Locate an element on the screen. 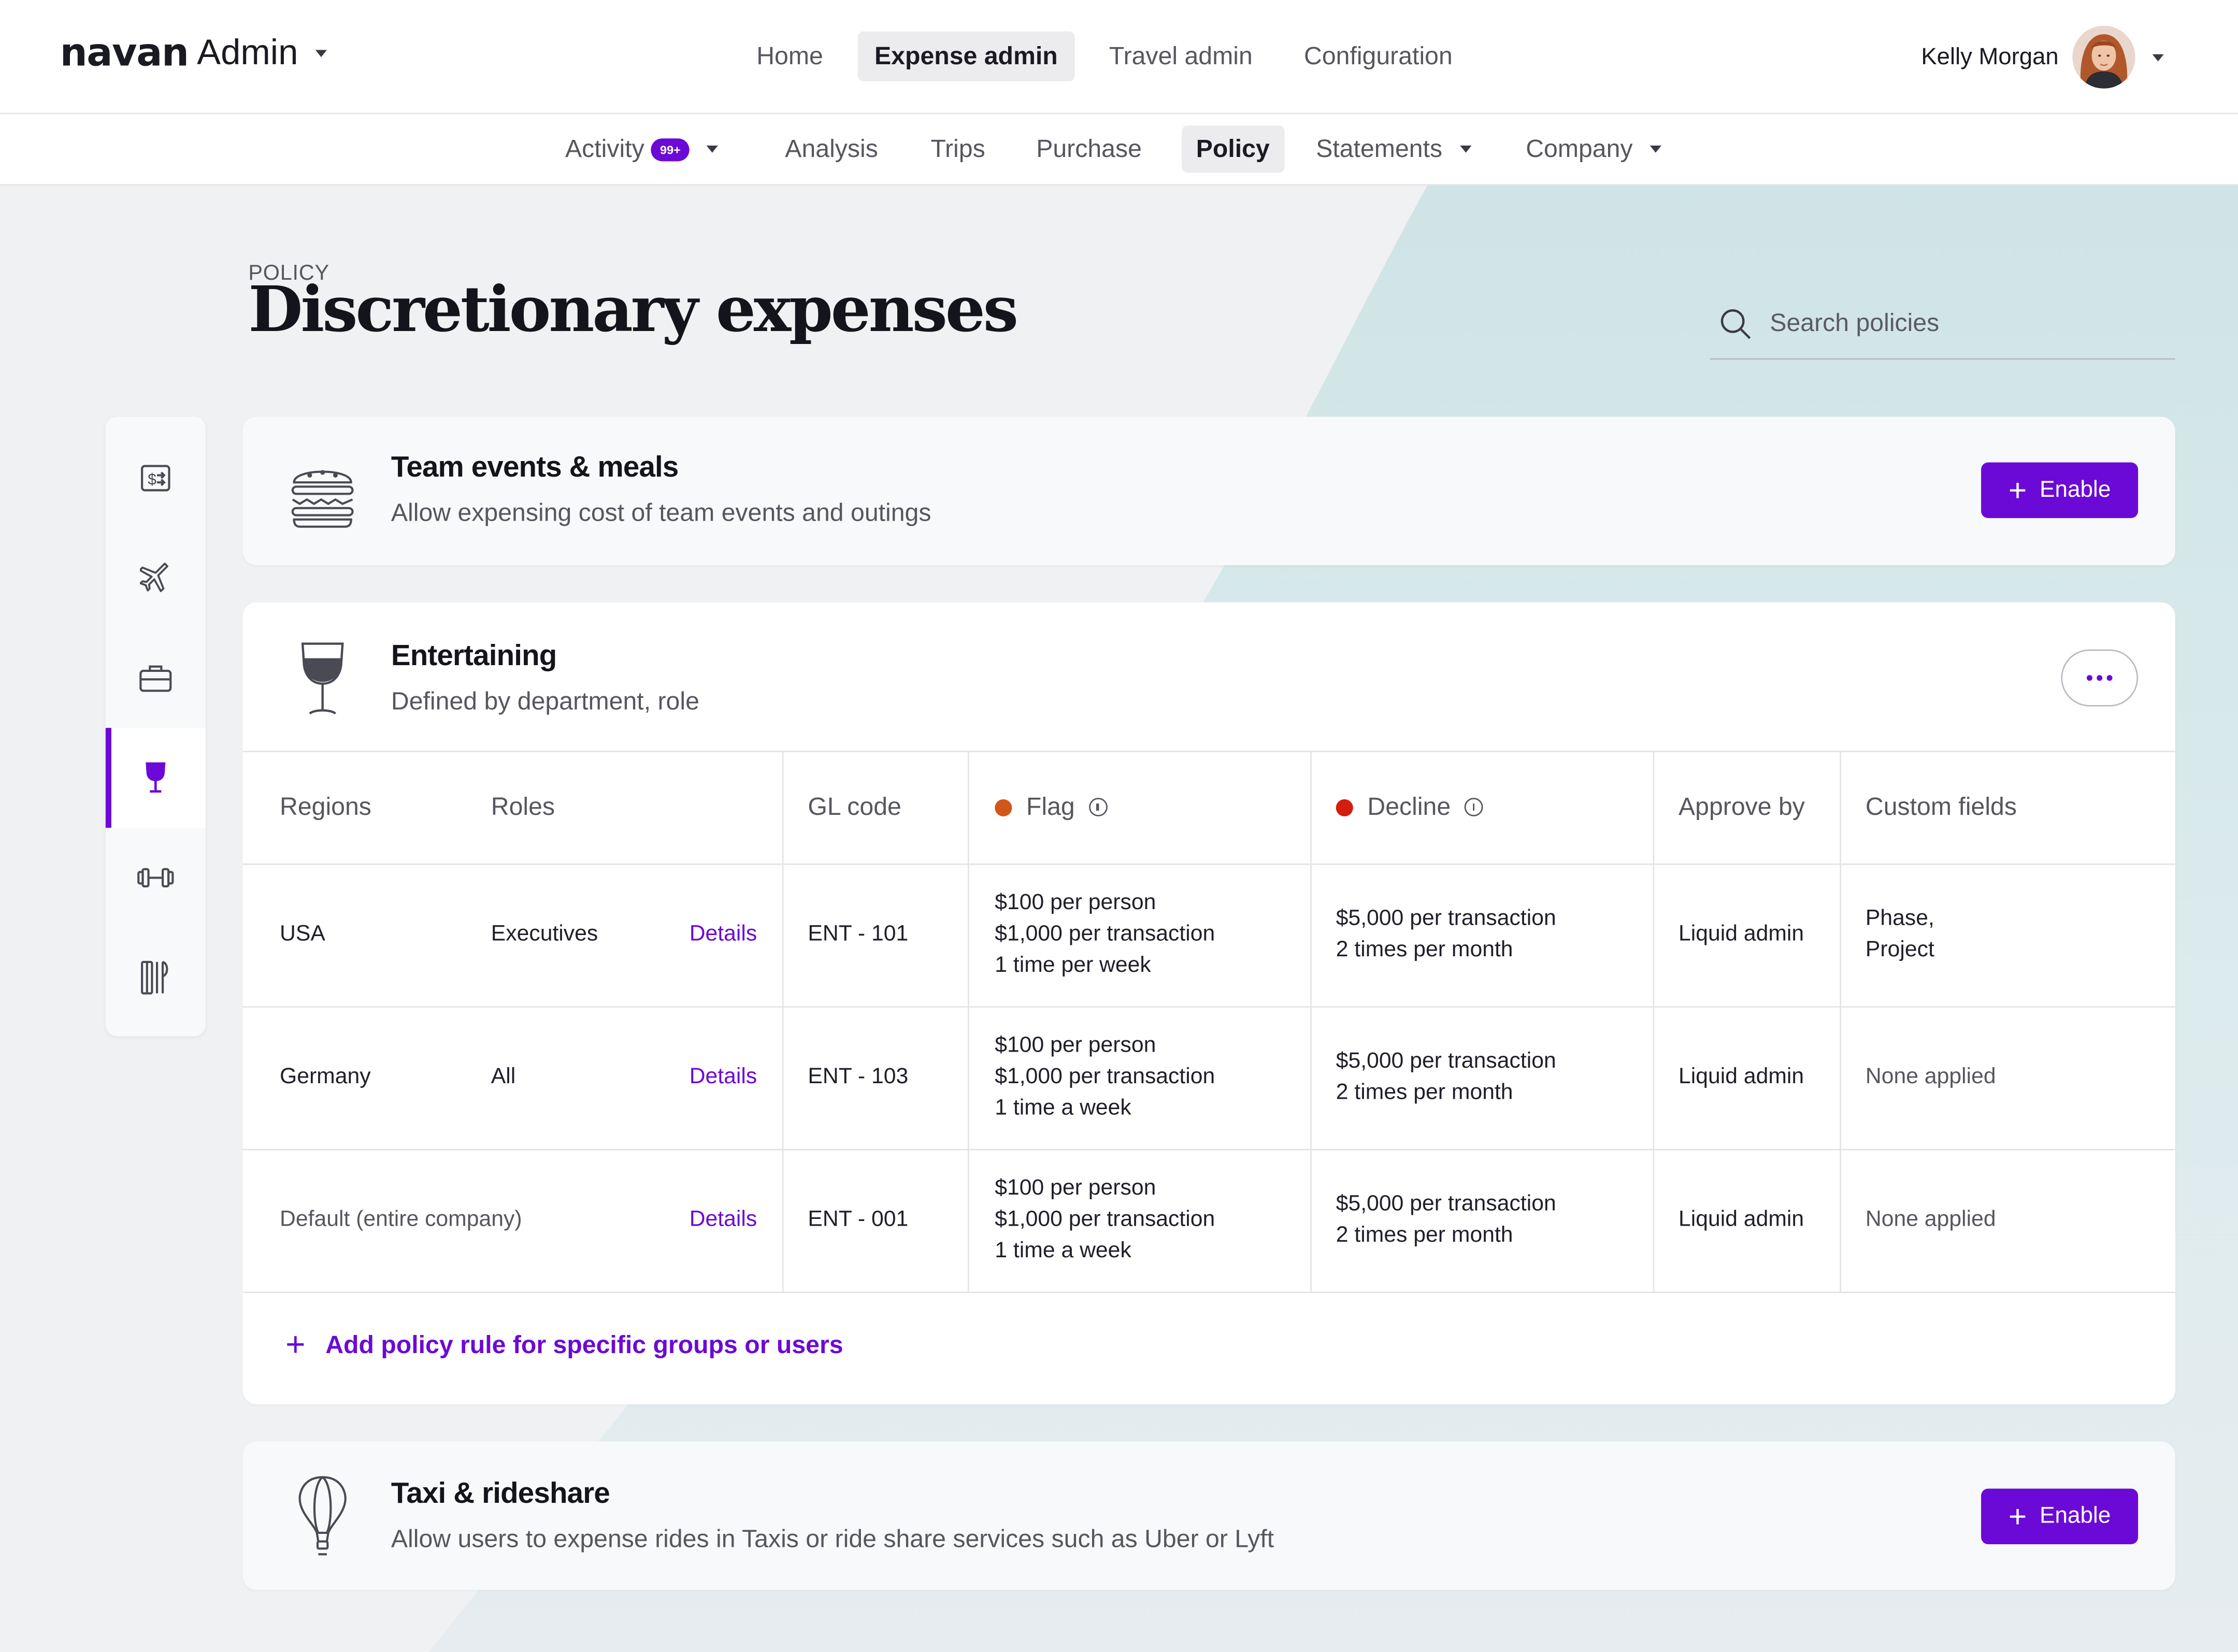 The image size is (2238, 1652). brand-admin-label: Admin is located at coordinates (247, 53).